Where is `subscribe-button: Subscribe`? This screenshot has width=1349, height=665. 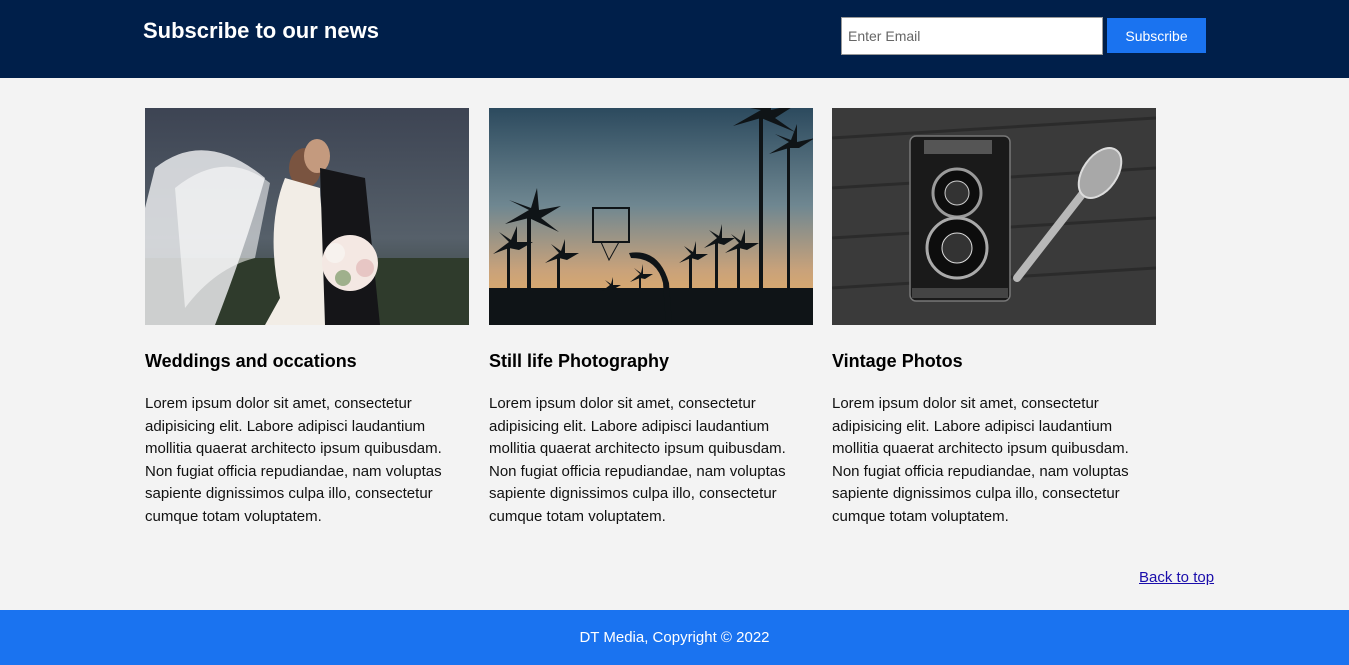
subscribe-button: Subscribe is located at coordinates (1156, 35).